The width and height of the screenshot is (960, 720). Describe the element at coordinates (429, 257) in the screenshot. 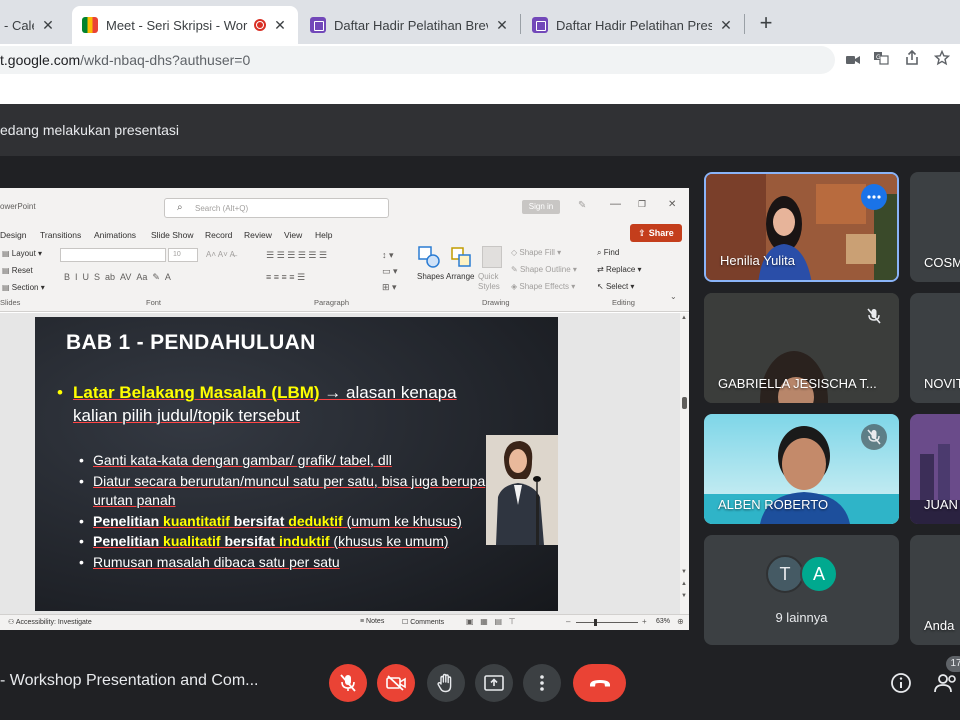

I see `shapes-icon` at that location.